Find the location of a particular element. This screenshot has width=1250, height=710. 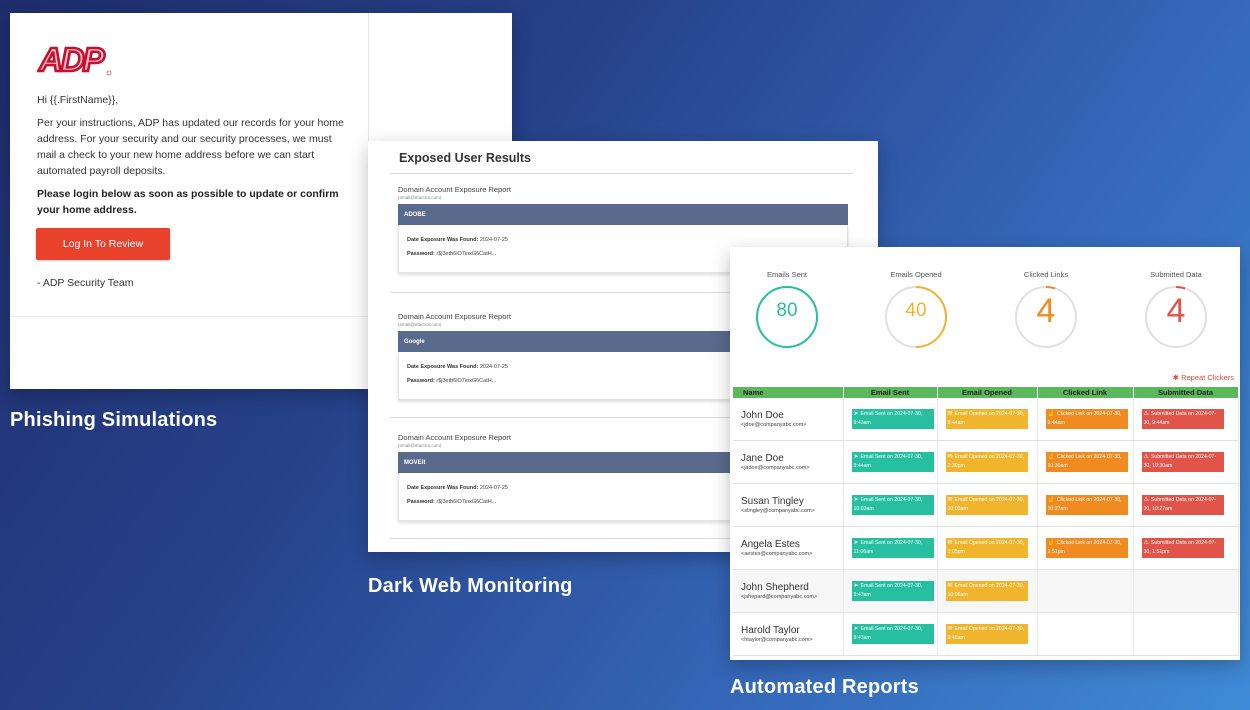

clicked-badge: ☝ Clicked Link on 2024-07-30, 10:30am is located at coordinates (1086, 462).